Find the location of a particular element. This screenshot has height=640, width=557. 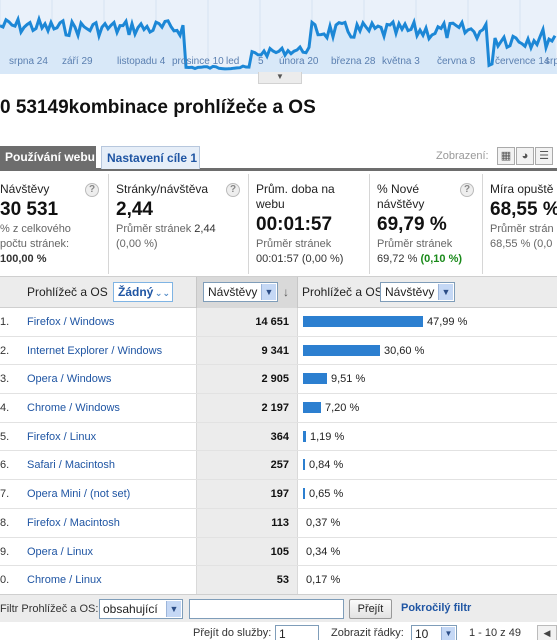

row-browser-os-link: Opera / Linux is located at coordinates (60, 552).